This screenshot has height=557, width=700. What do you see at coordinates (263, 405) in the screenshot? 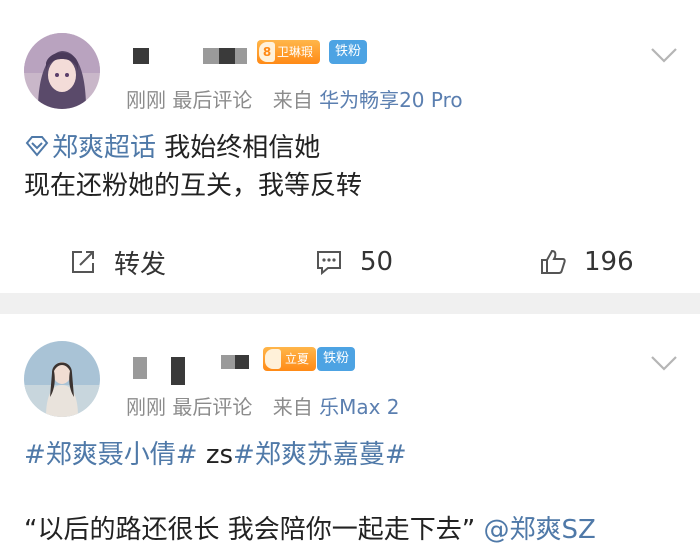
I see `post-meta: 刚刚 最后评论 来自 乐Max 2` at bounding box center [263, 405].